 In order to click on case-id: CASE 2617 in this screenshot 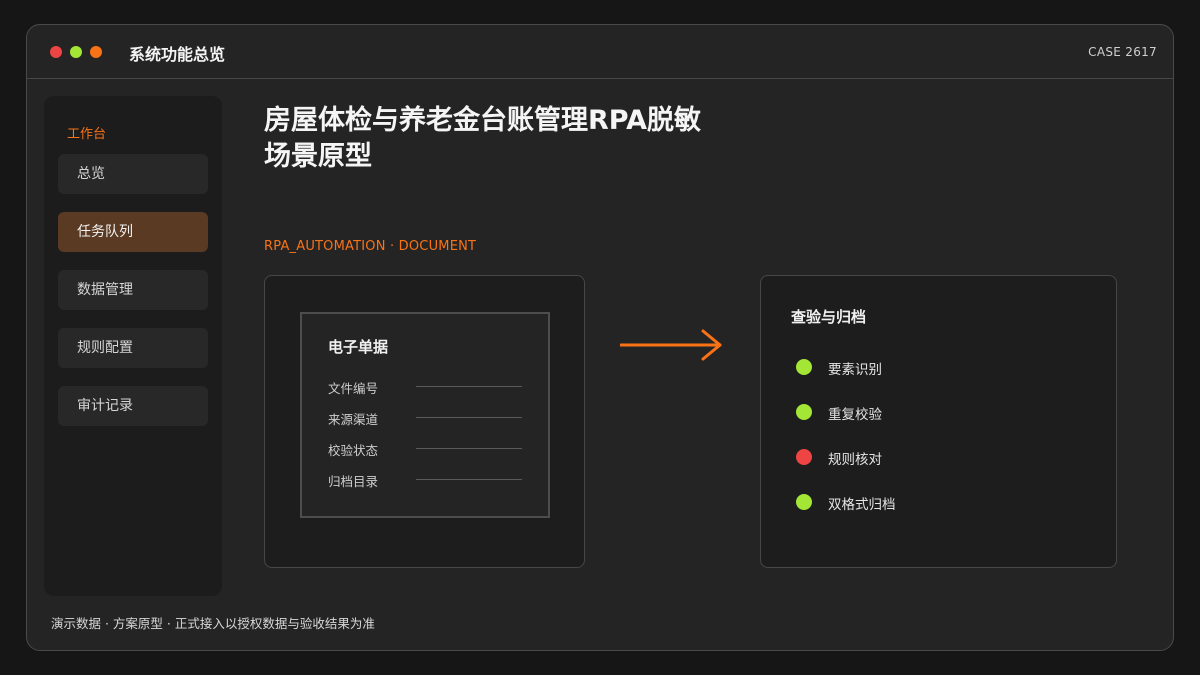, I will do `click(1122, 52)`.